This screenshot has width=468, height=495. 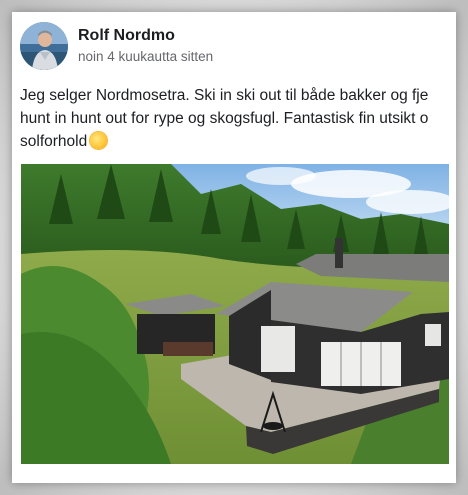 I want to click on post-timestamp: noin 4 kuukautta sitten, so click(x=145, y=56).